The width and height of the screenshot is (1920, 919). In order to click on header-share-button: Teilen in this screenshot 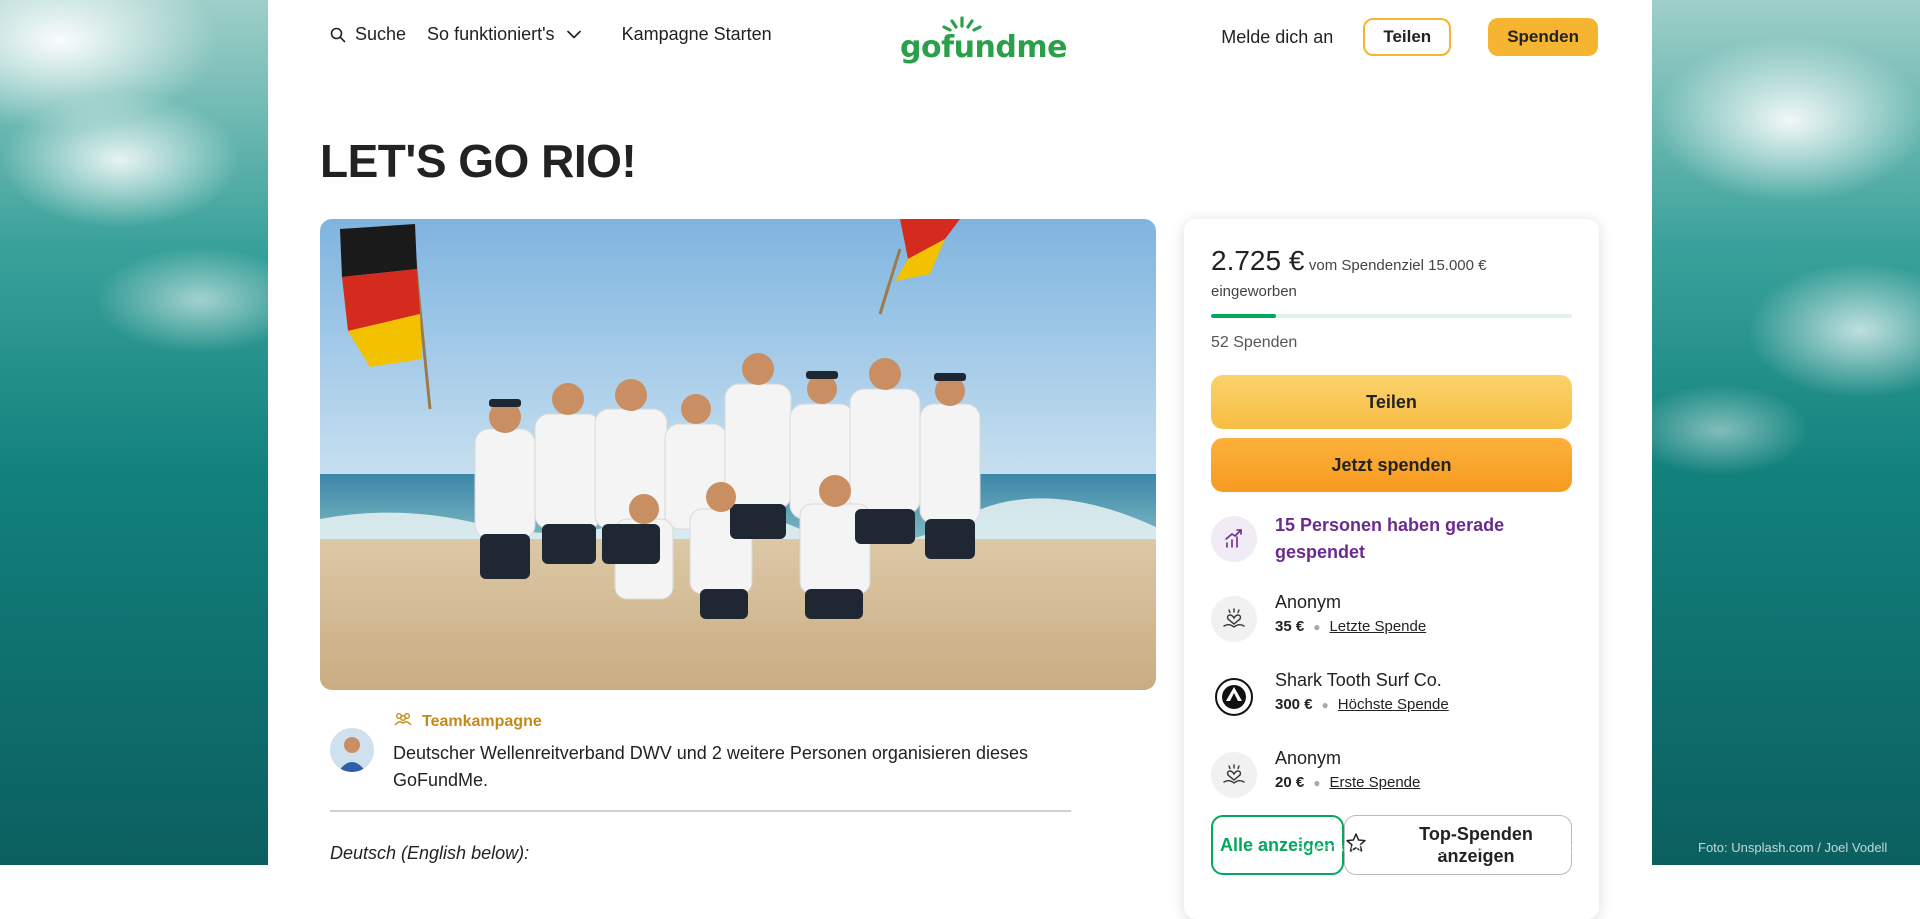, I will do `click(1407, 37)`.